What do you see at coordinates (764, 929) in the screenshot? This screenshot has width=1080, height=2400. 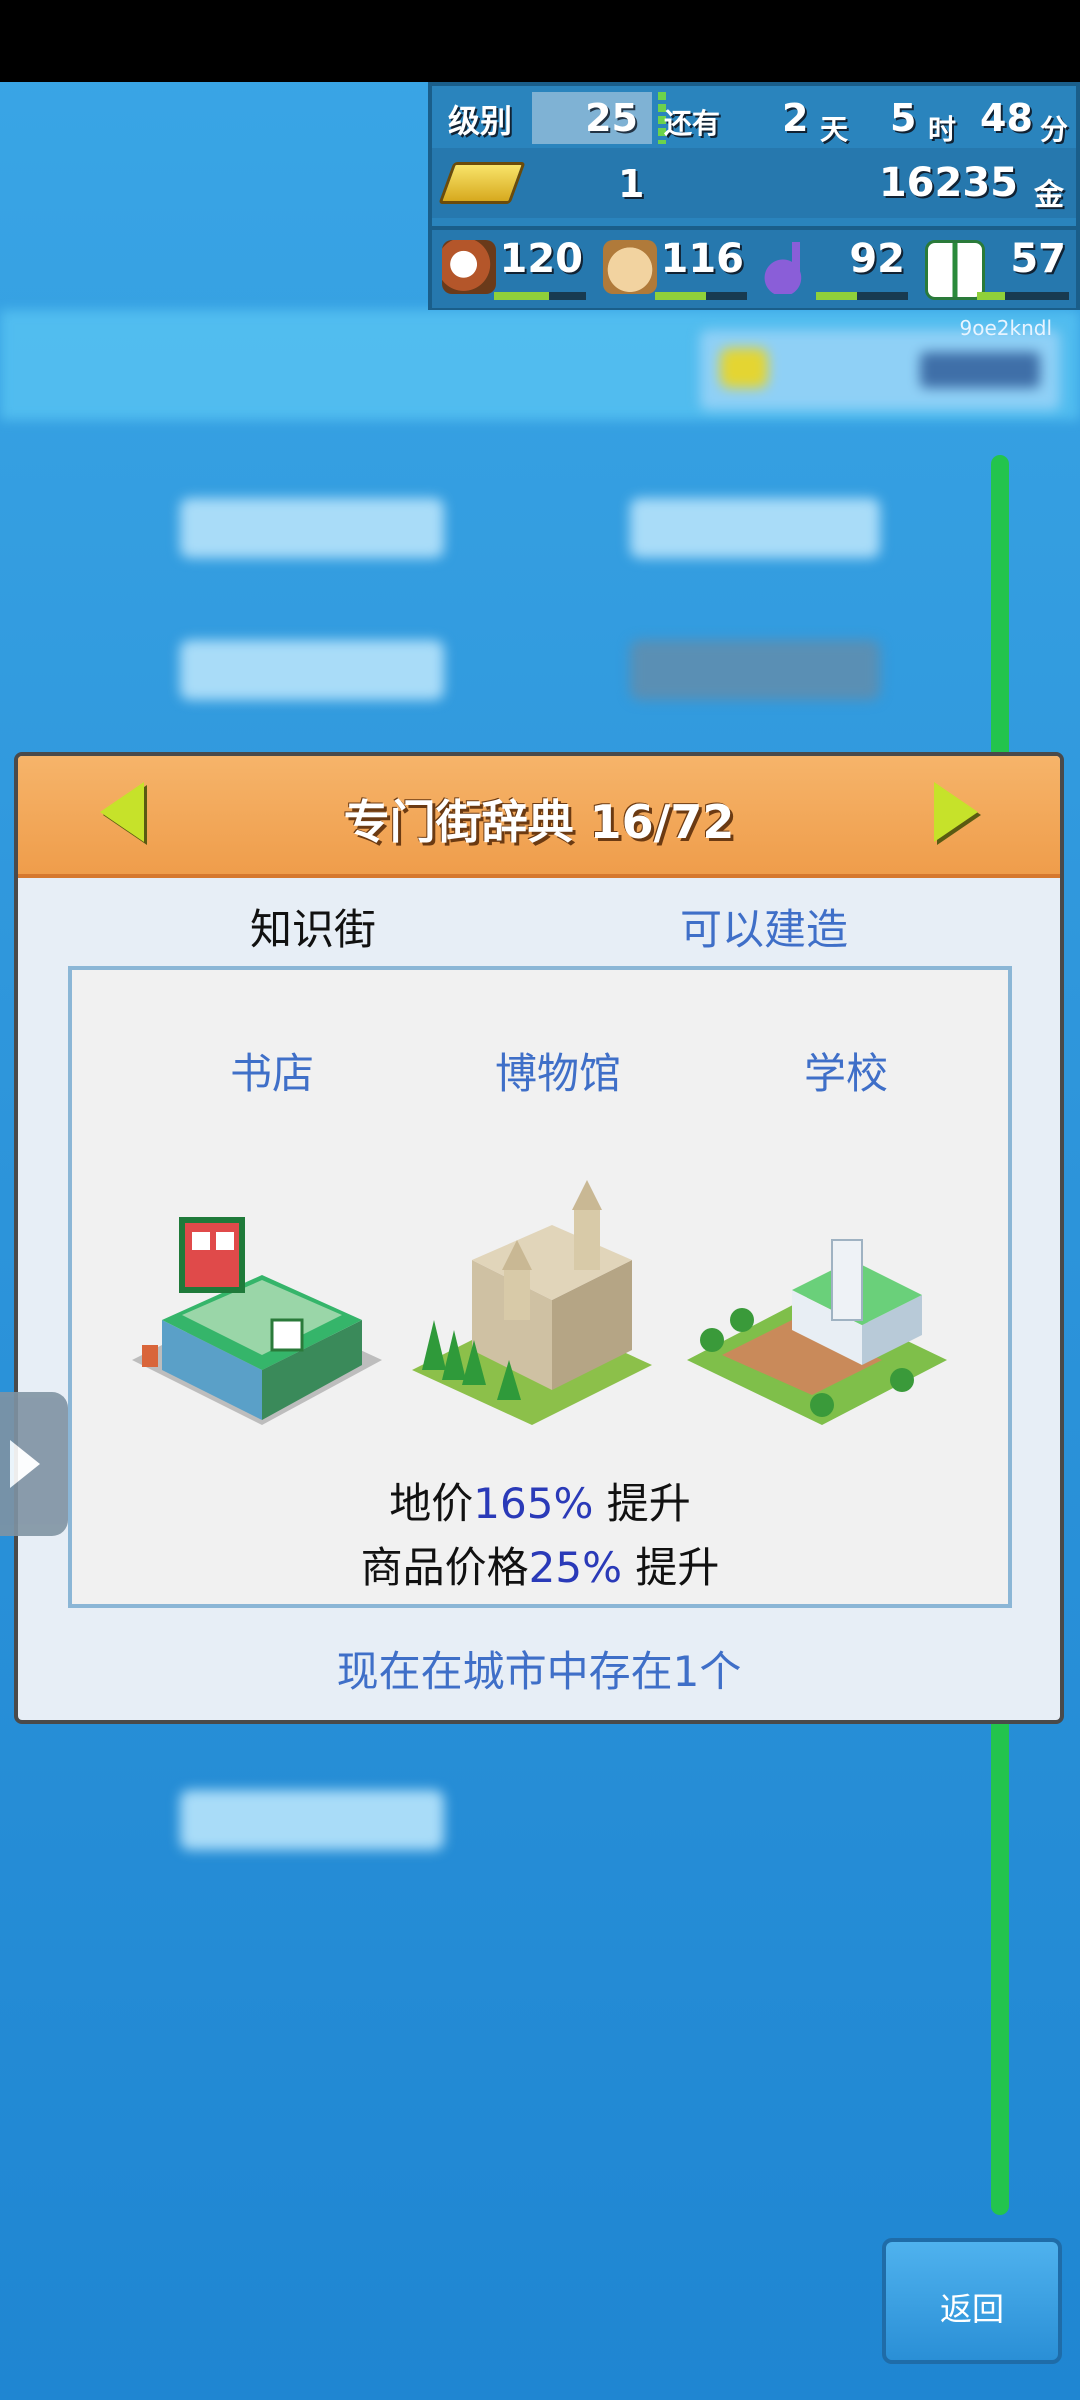 I see `build-status: 可以建造` at bounding box center [764, 929].